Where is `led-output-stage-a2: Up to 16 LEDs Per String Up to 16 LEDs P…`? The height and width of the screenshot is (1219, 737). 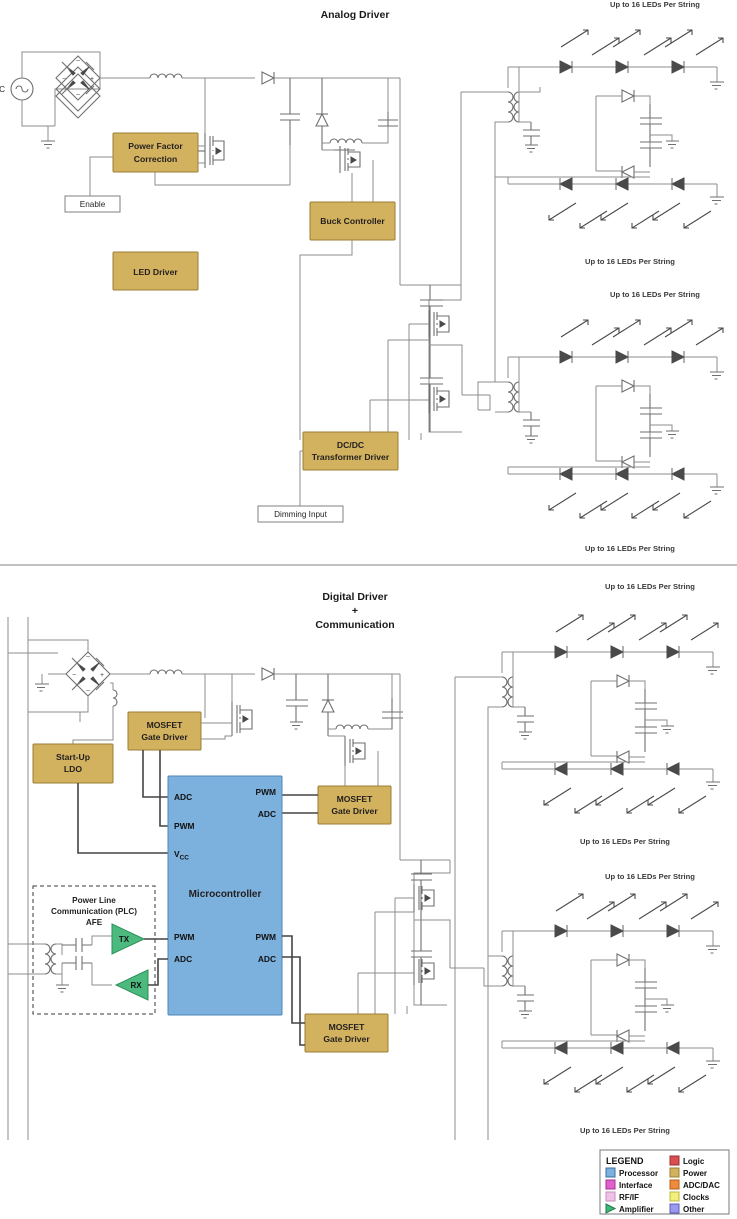
led-output-stage-a2: Up to 16 LEDs Per String Up to 16 LEDs P… is located at coordinates (600, 421).